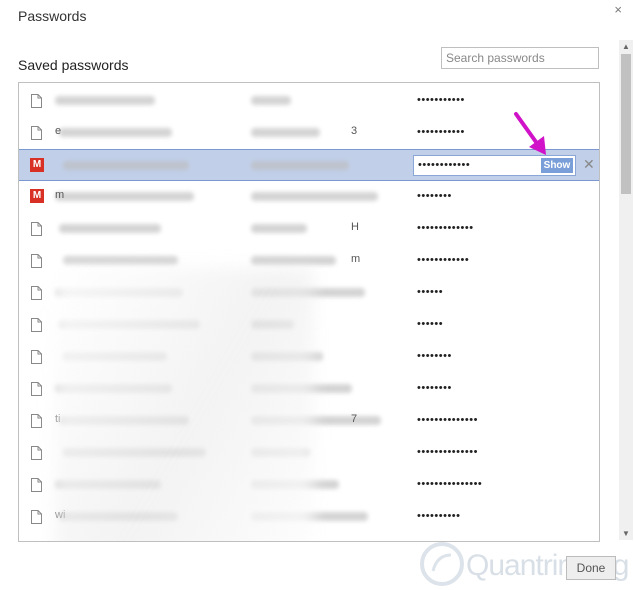 This screenshot has width=634, height=590. Describe the element at coordinates (354, 419) in the screenshot. I see `username-fragment: 7` at that location.